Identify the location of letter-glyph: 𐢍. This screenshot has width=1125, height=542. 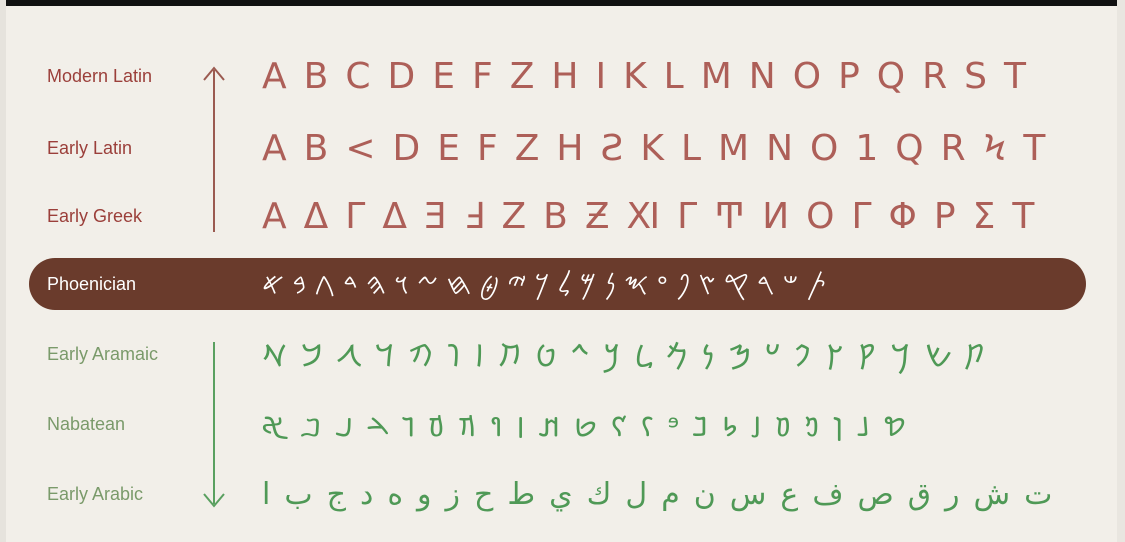
(647, 426).